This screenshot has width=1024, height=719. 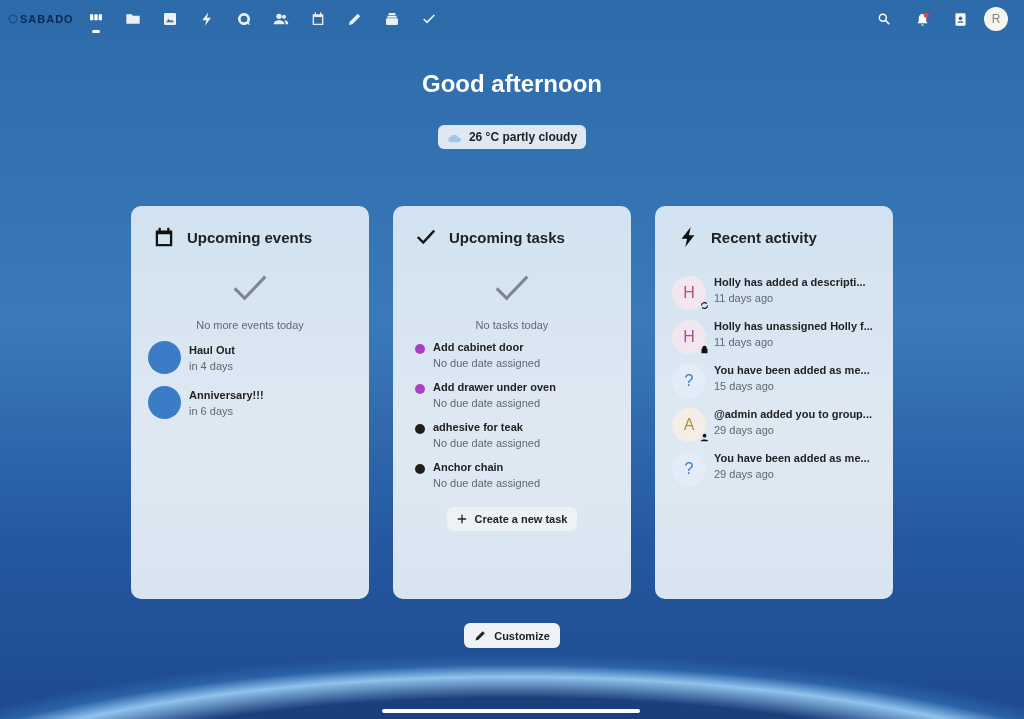 What do you see at coordinates (479, 347) in the screenshot?
I see `item-title: Add cabinet door` at bounding box center [479, 347].